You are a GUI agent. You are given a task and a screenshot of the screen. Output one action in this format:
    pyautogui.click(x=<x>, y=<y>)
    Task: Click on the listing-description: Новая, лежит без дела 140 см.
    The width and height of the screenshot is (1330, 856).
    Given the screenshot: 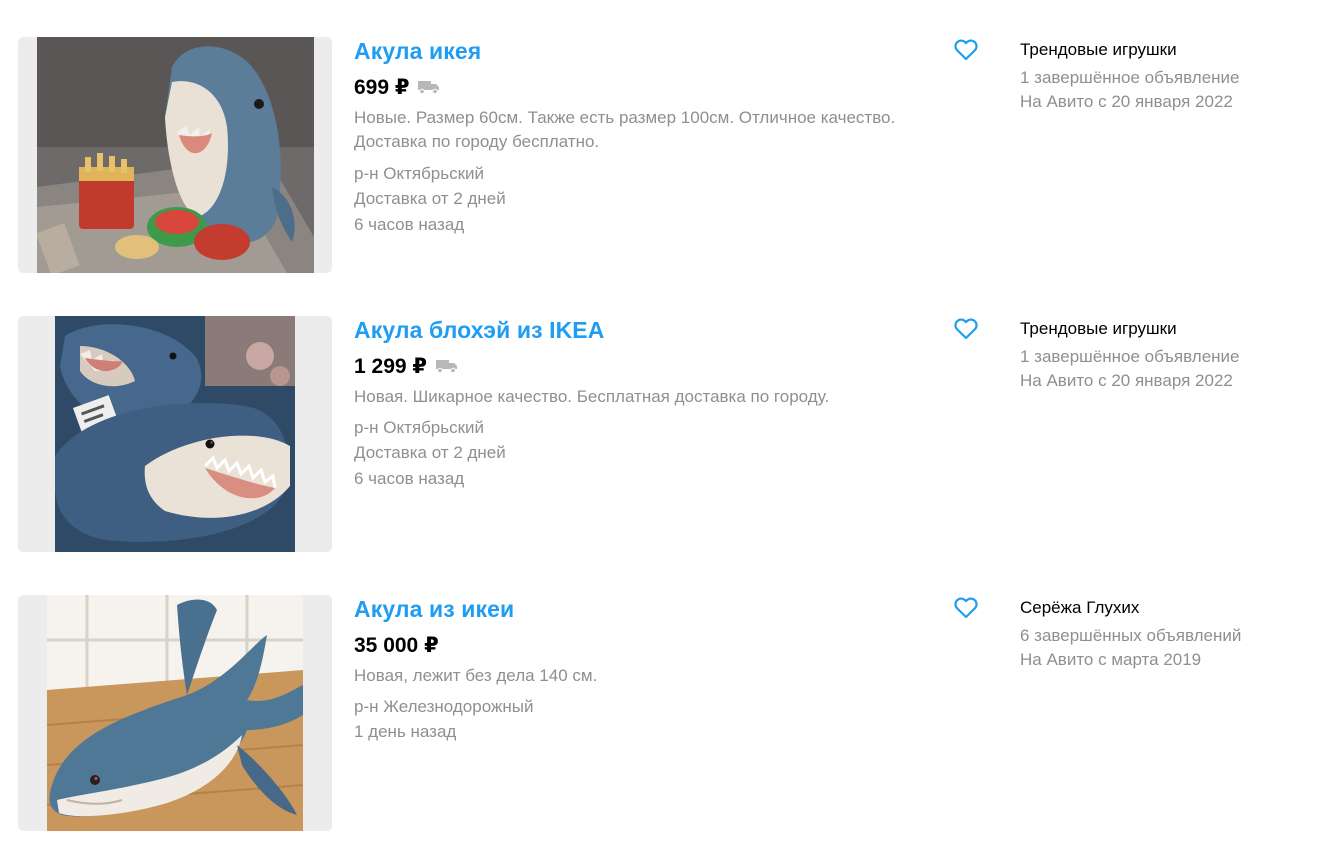 What is the action you would take?
    pyautogui.click(x=476, y=675)
    